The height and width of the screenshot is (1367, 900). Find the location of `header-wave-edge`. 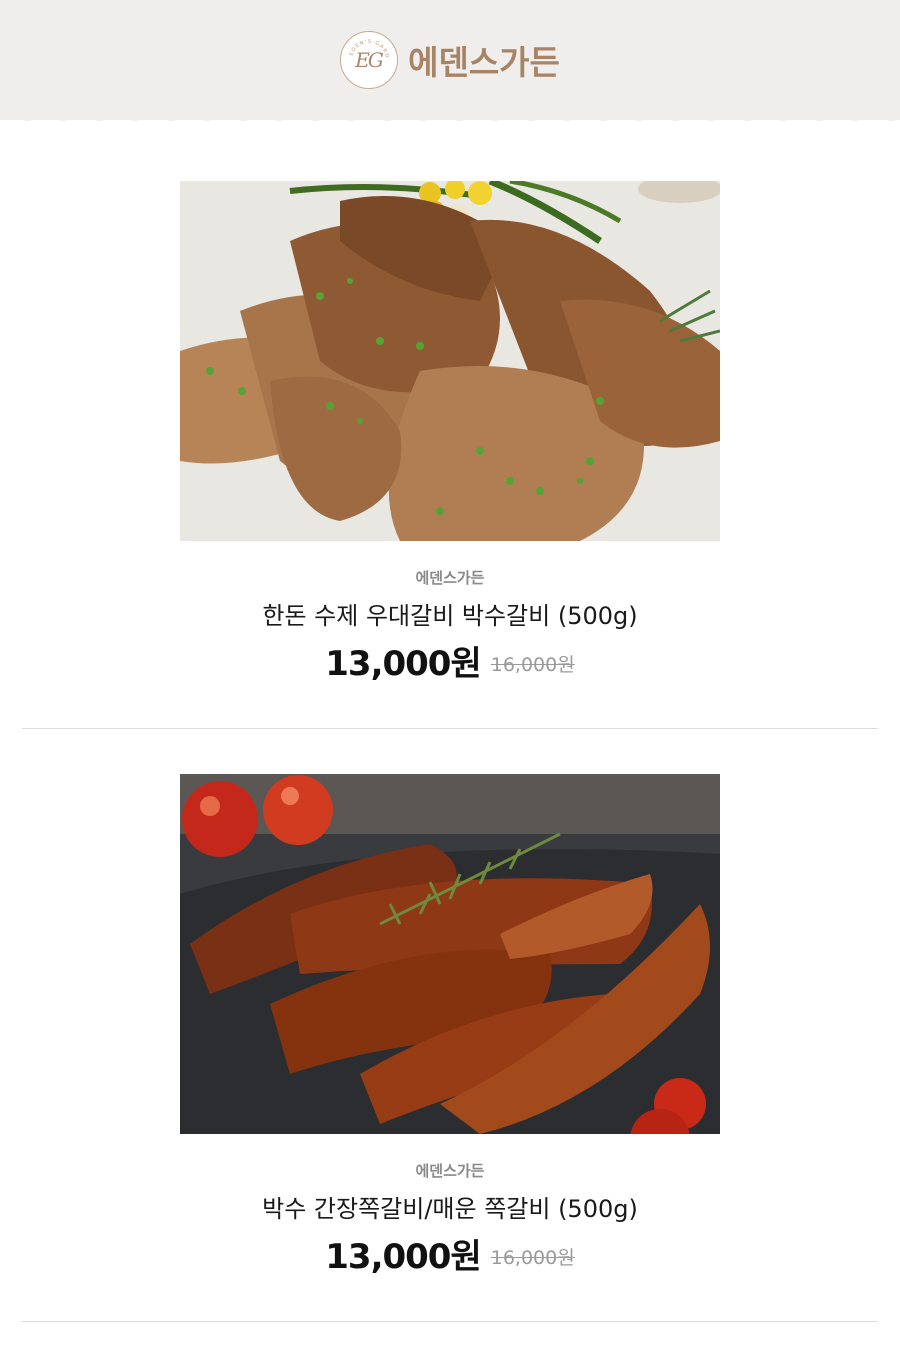

header-wave-edge is located at coordinates (450, 112).